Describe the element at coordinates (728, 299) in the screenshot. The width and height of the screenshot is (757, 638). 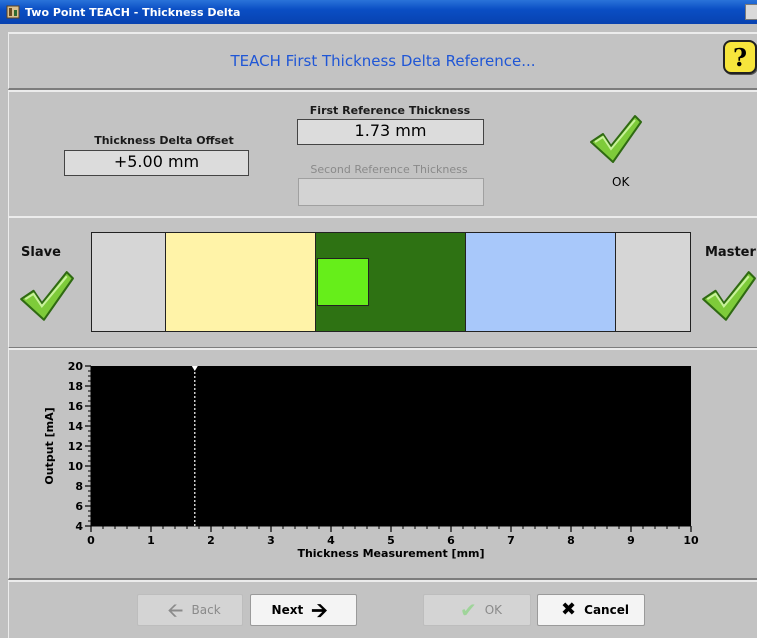
I see `master-check-icon` at that location.